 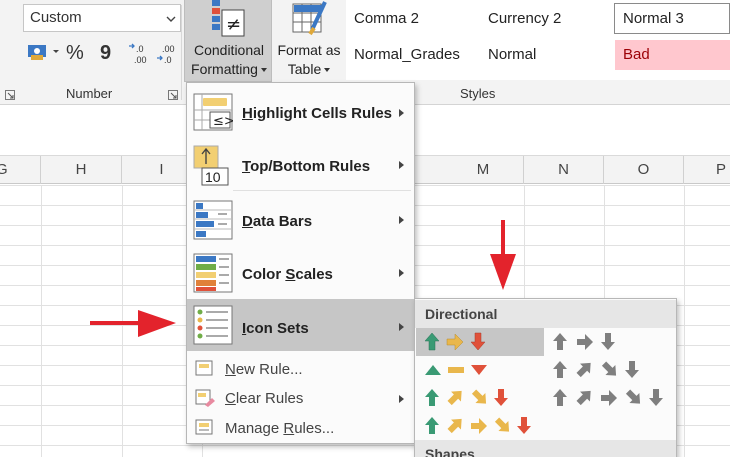 I want to click on menu-separator, so click(x=322, y=190).